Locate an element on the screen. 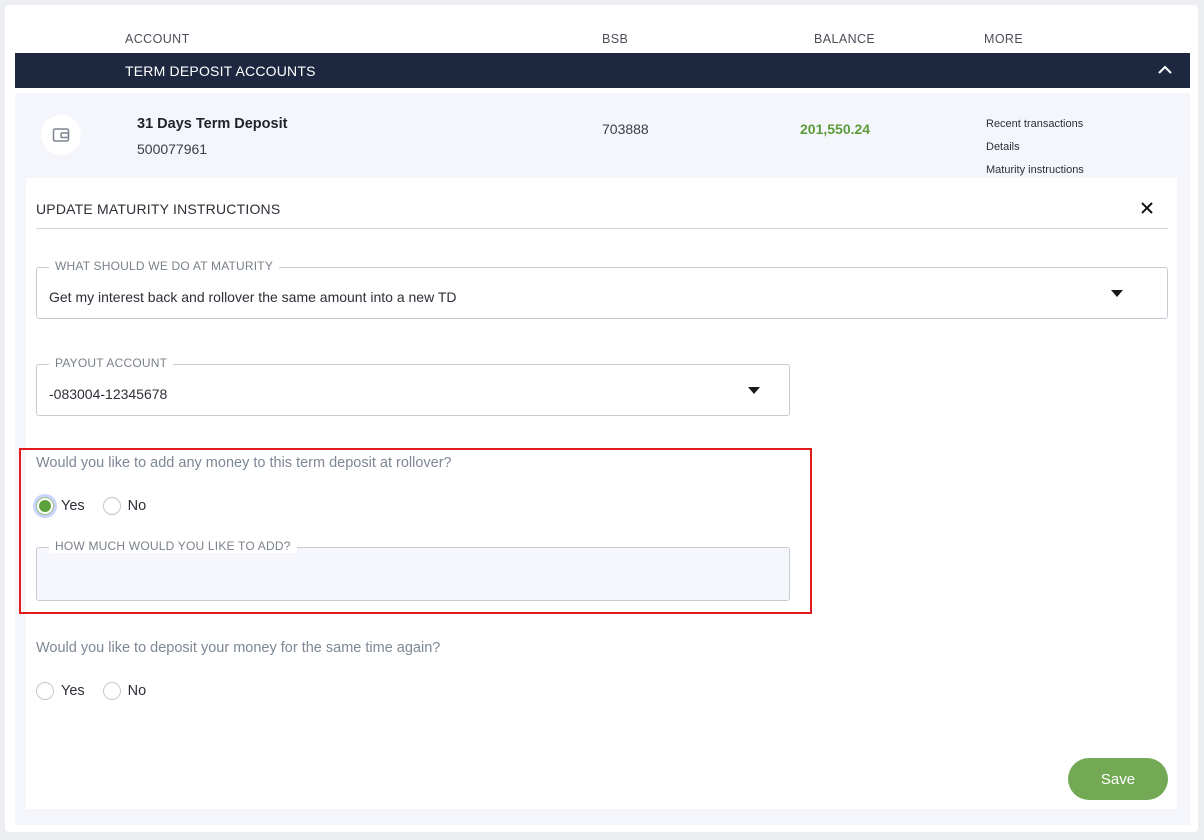 Image resolution: width=1204 pixels, height=840 pixels. account-name: 31 Days Term Deposit is located at coordinates (212, 124).